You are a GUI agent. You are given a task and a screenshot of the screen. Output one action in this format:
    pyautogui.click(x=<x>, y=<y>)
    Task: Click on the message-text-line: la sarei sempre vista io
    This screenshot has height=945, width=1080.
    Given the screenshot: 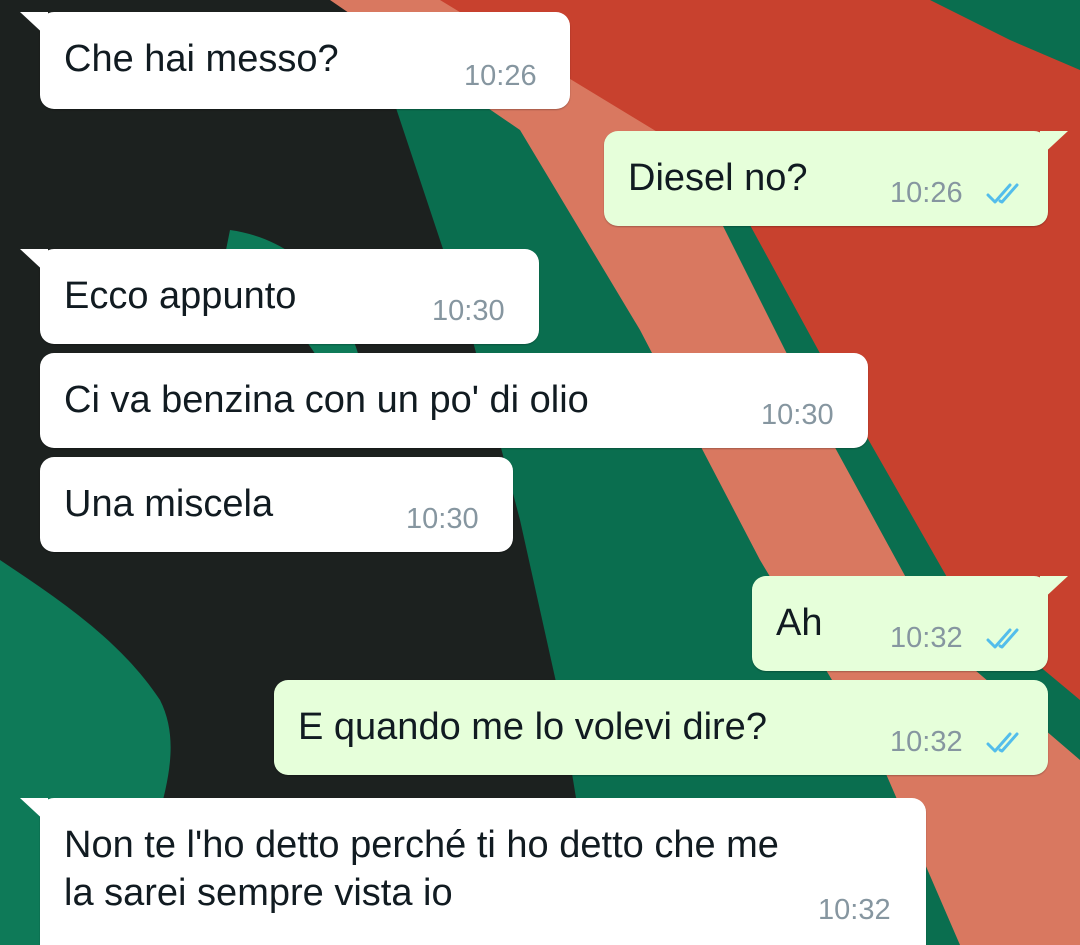 What is the action you would take?
    pyautogui.click(x=258, y=893)
    